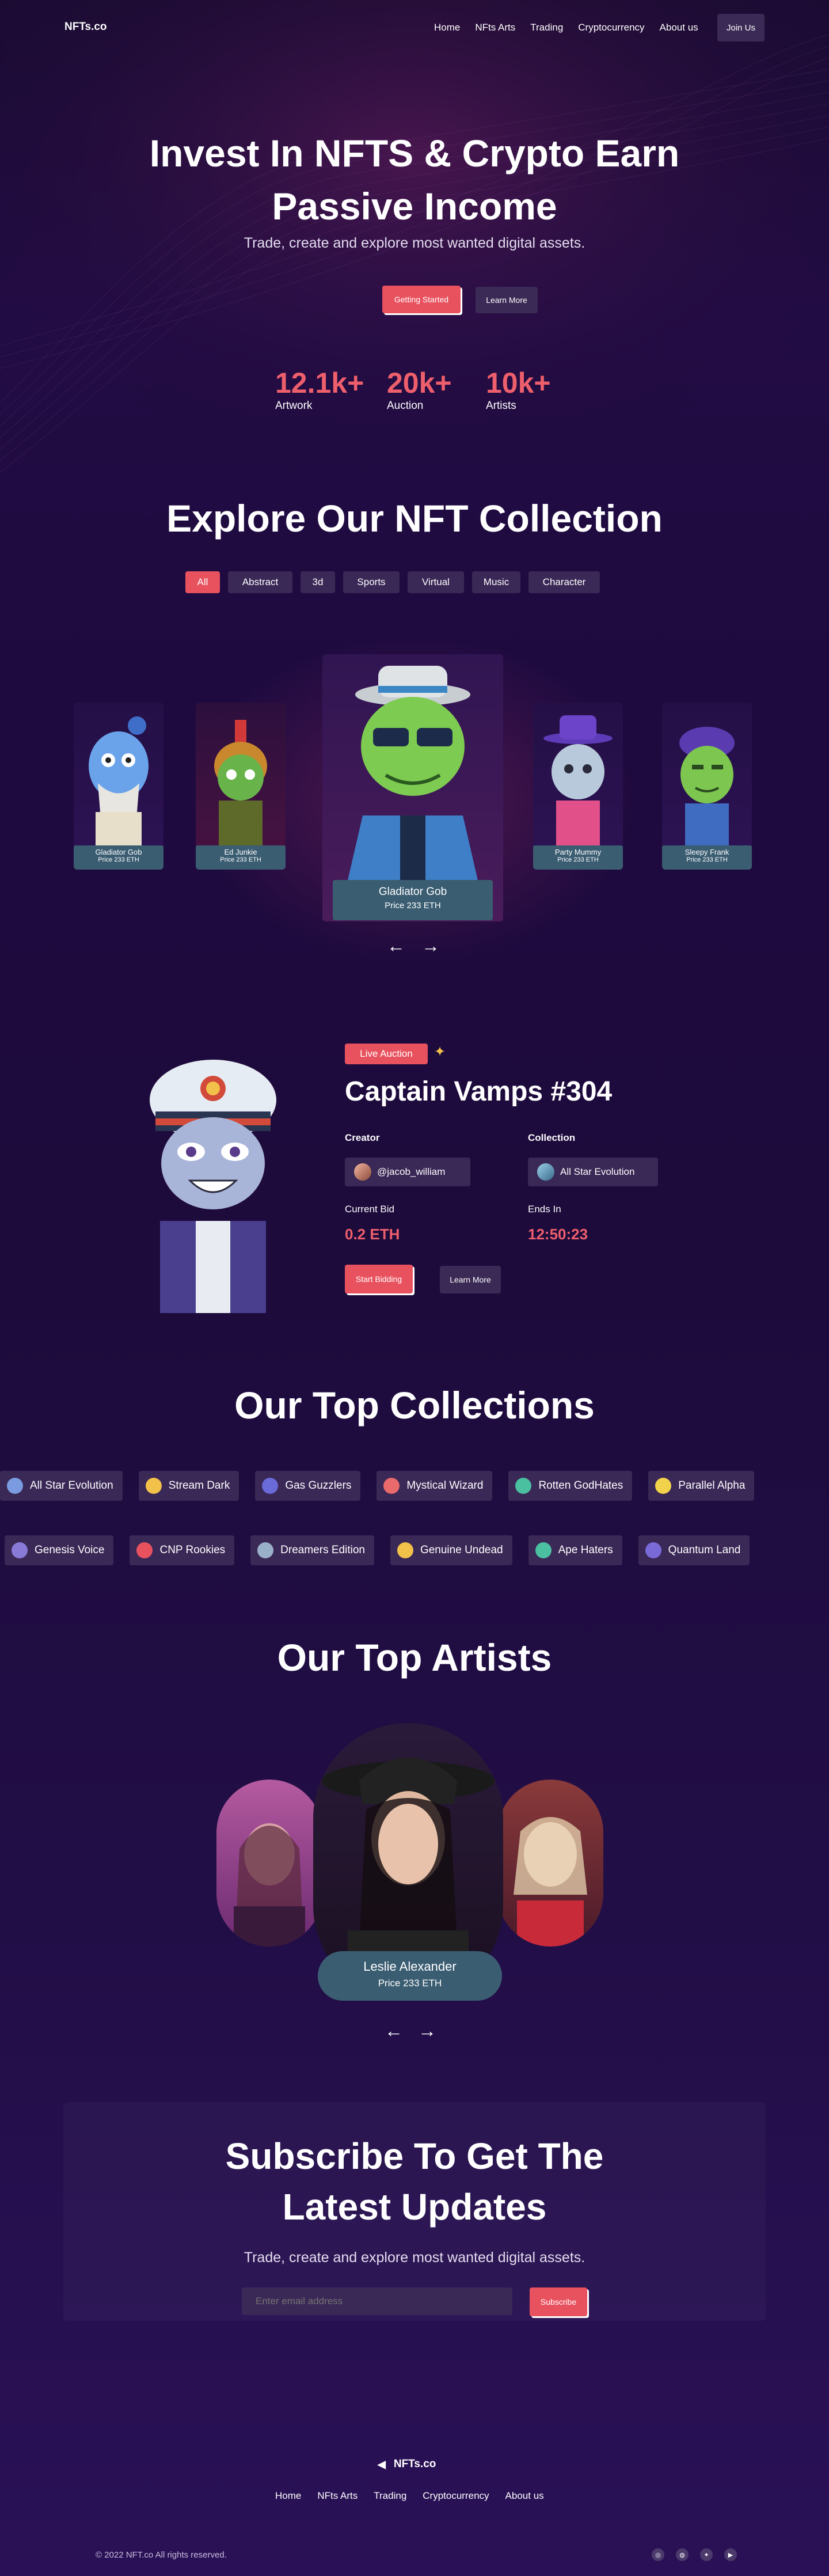  I want to click on nav-cryptocurrency: Cryptocurrency, so click(611, 28).